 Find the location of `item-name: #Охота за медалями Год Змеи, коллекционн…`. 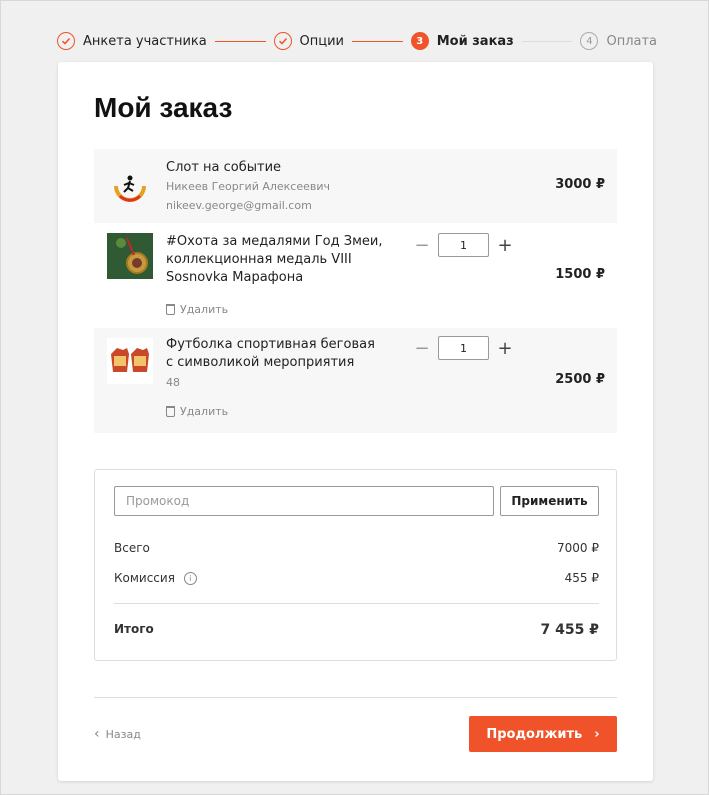

item-name: #Охота за медалями Год Змеи, коллекционн… is located at coordinates (274, 259).